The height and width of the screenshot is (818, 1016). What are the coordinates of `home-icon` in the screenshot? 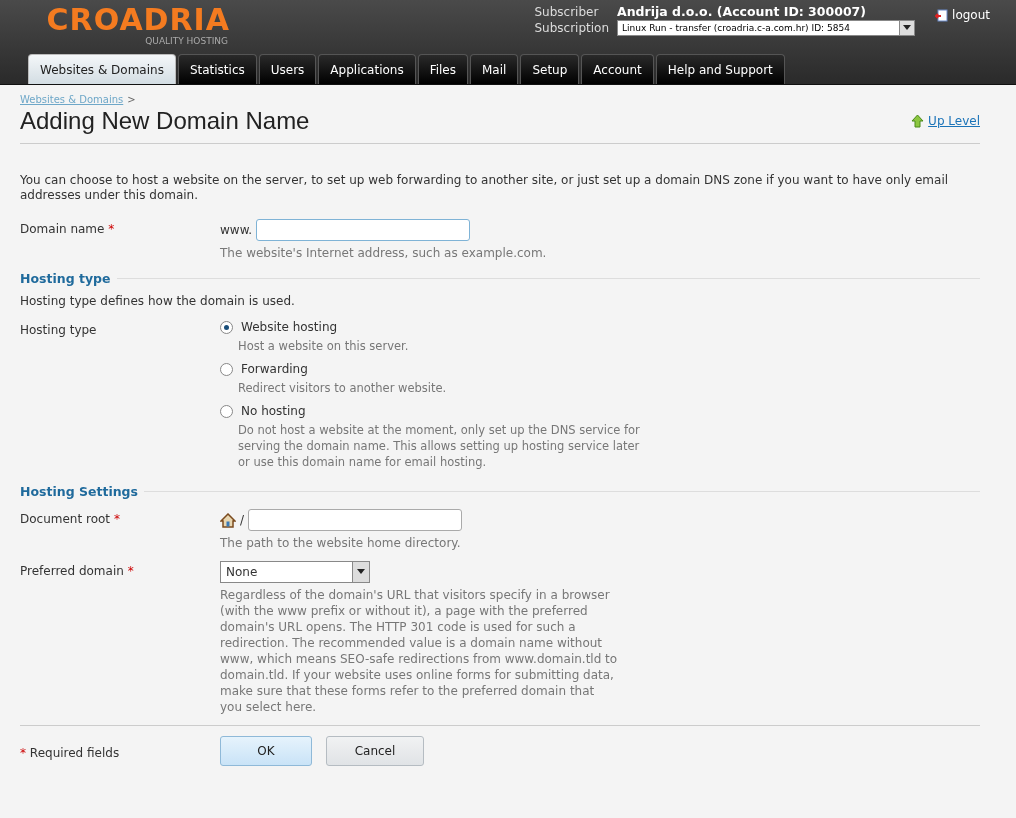 It's located at (228, 520).